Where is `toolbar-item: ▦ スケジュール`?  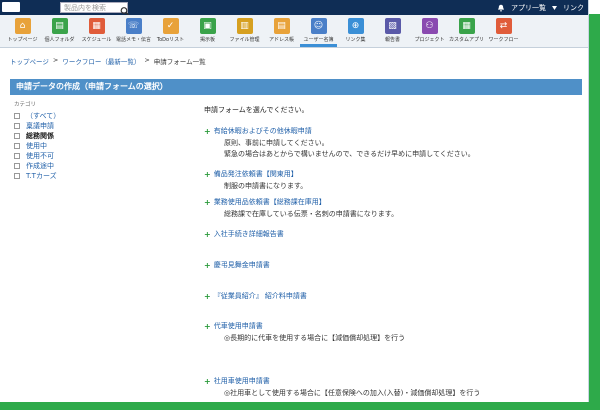 toolbar-item: ▦ スケジュール is located at coordinates (96, 31).